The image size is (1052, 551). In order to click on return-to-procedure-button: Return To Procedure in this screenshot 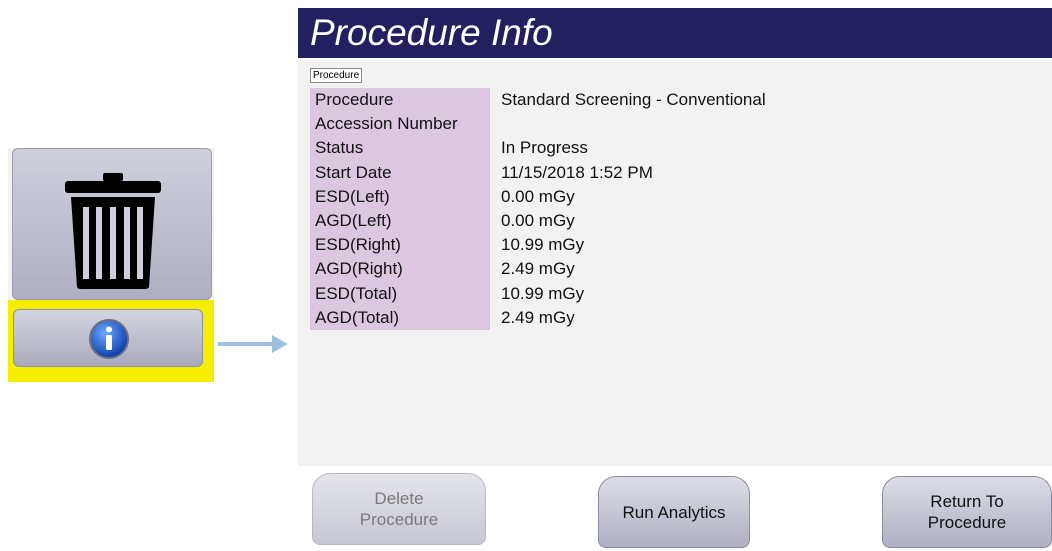, I will do `click(967, 512)`.